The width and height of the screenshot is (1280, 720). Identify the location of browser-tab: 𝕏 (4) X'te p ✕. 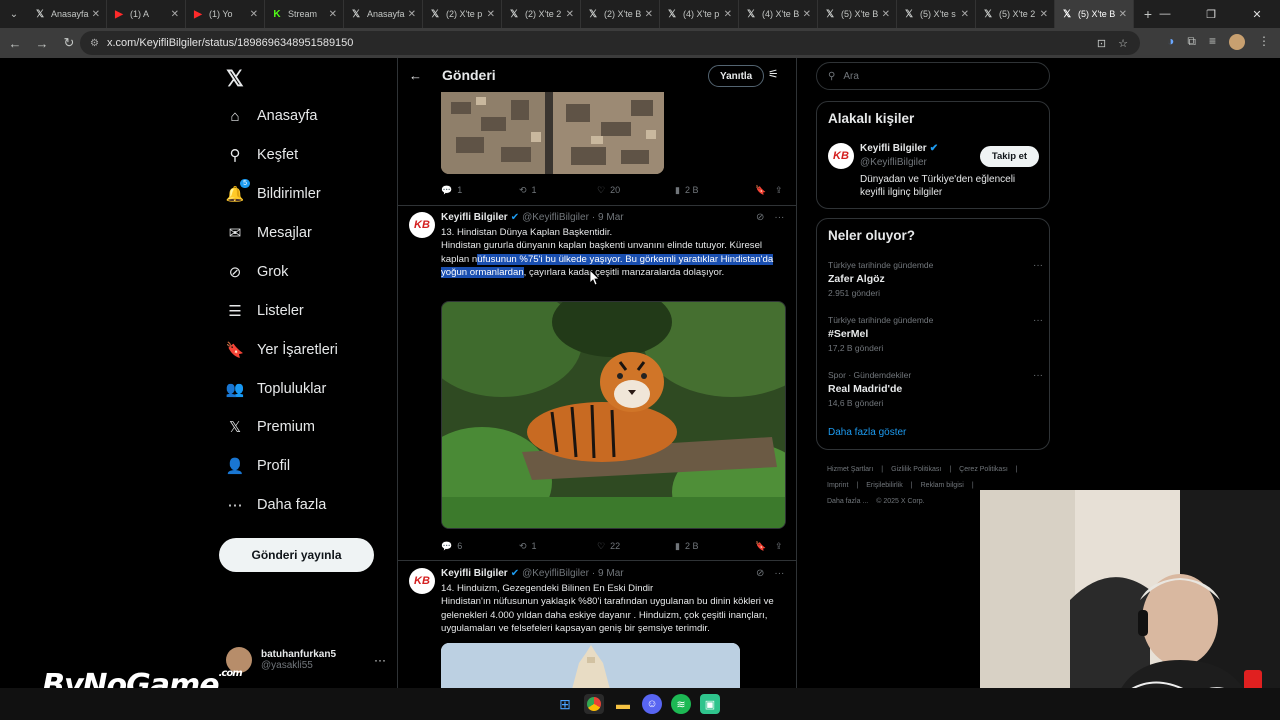
(699, 14).